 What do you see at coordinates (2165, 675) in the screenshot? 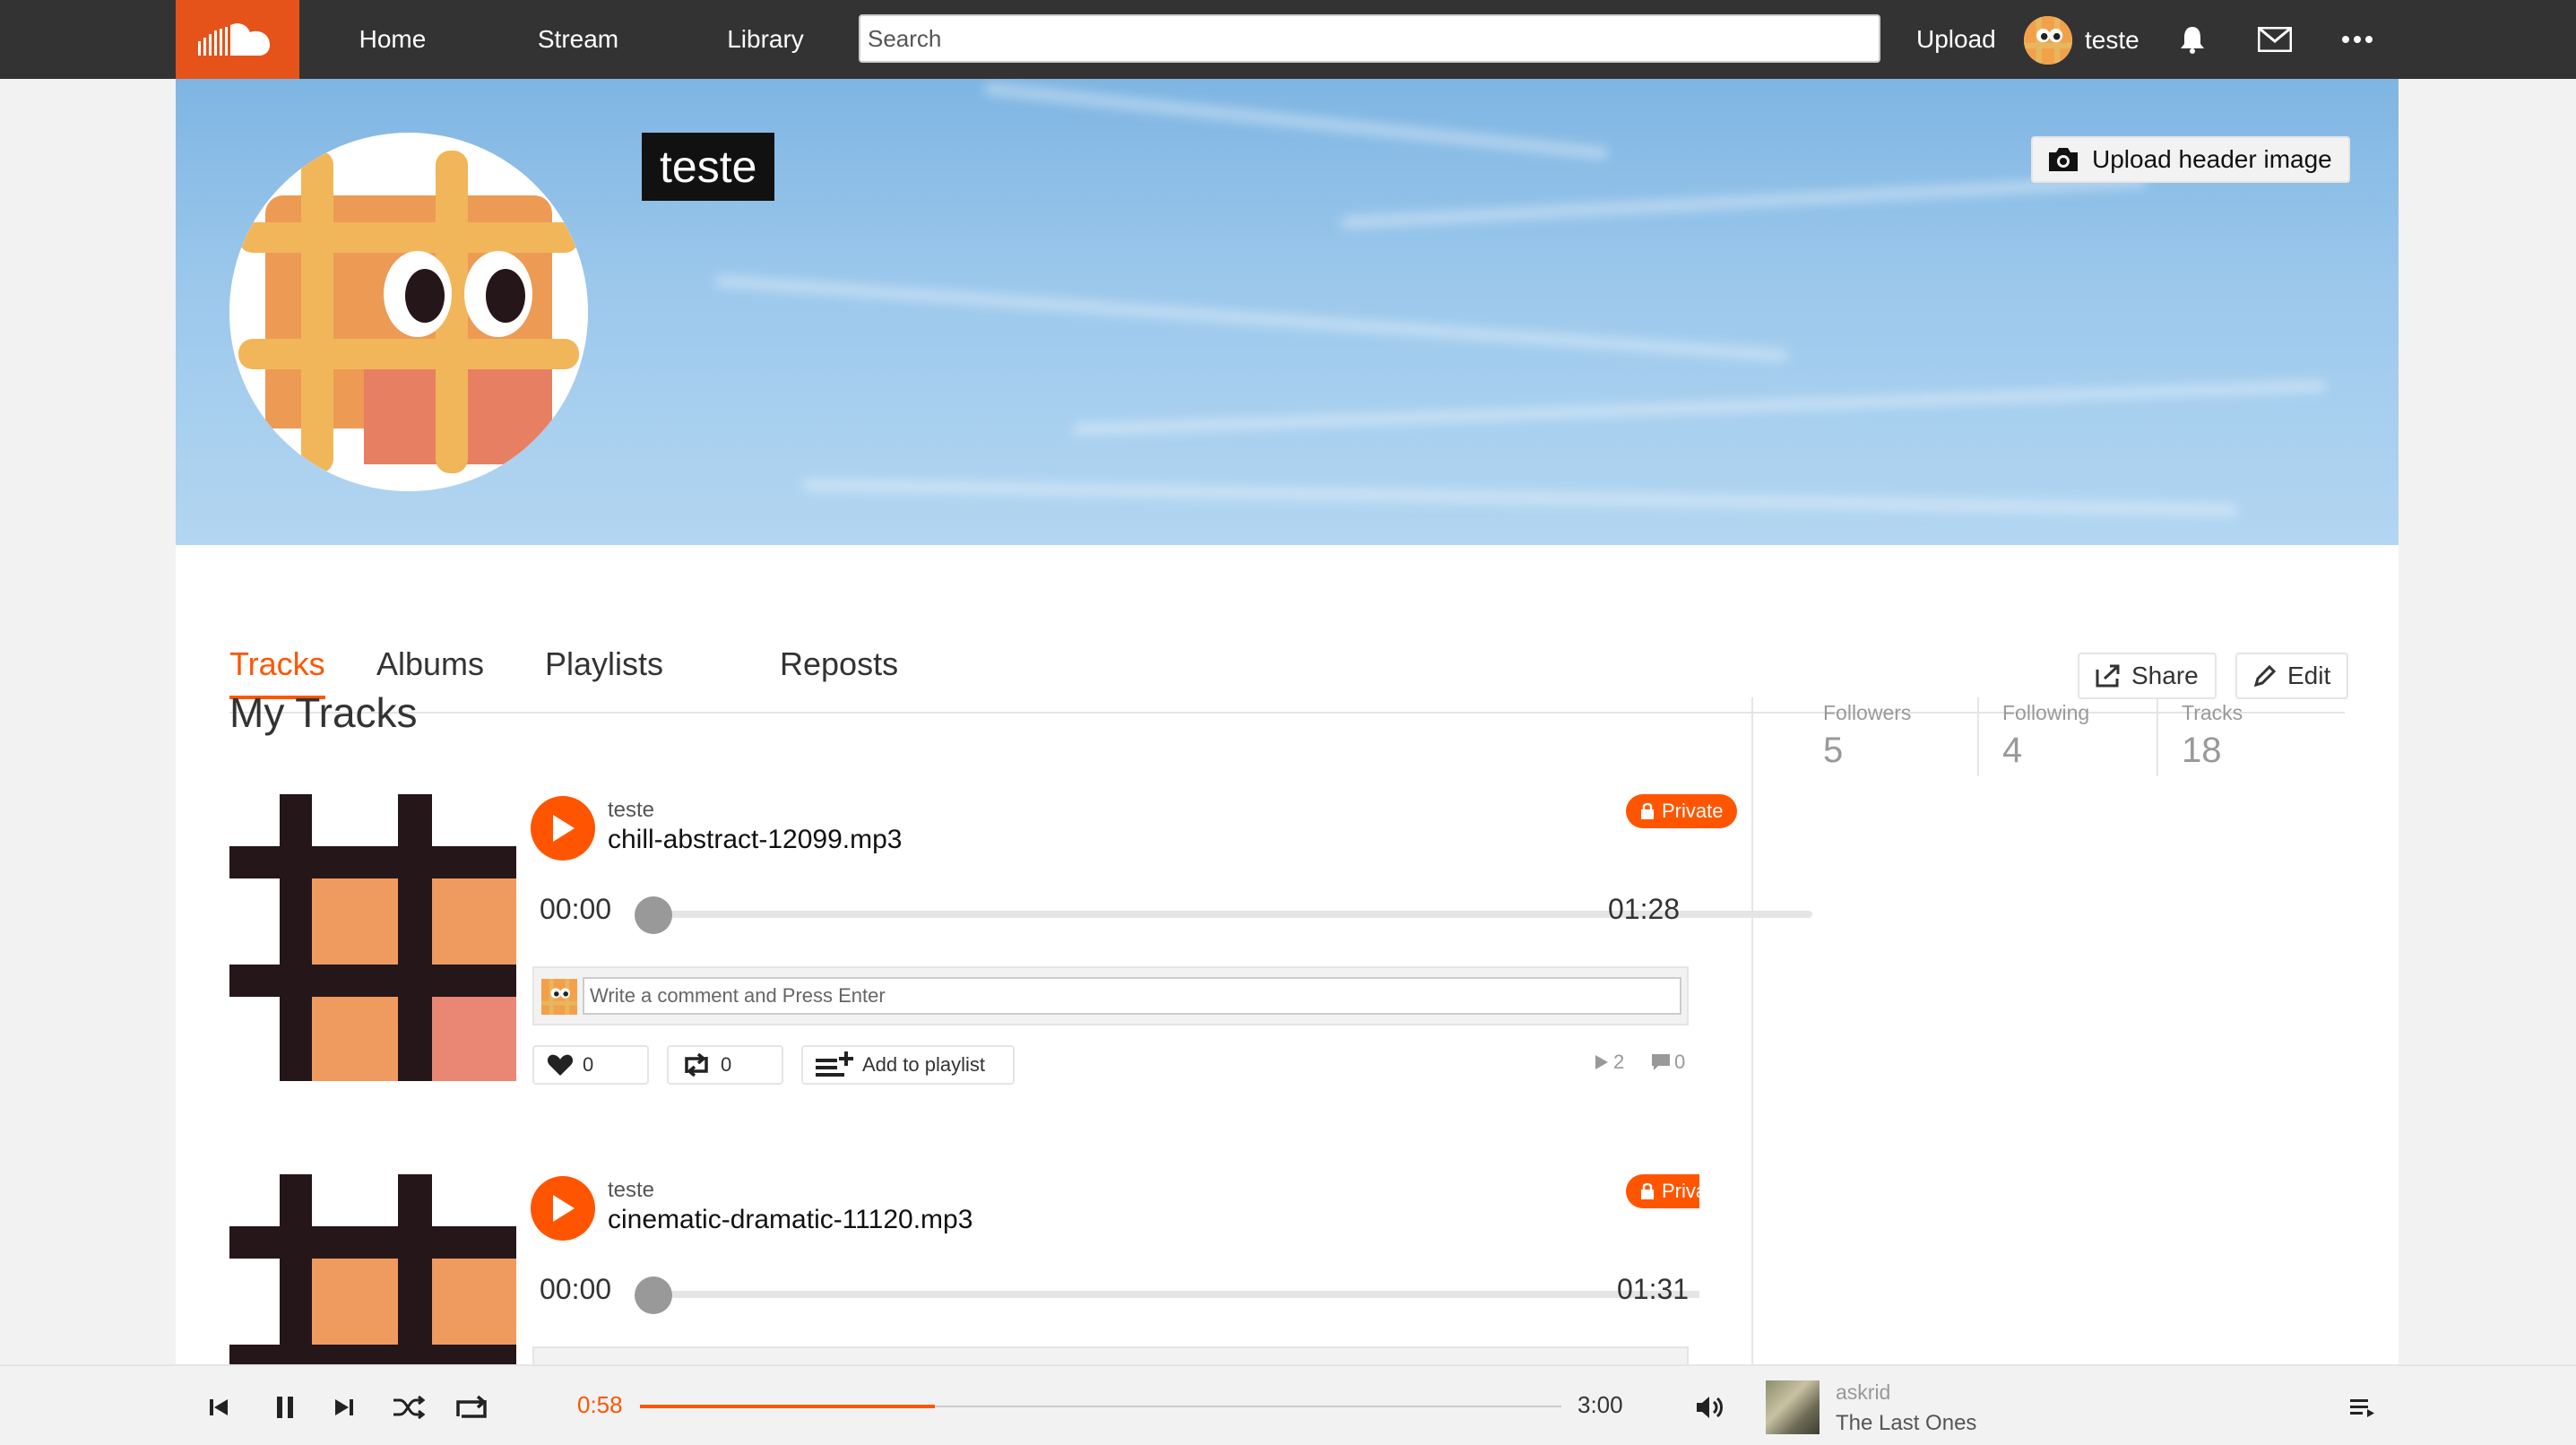
I see `share-label: Share` at bounding box center [2165, 675].